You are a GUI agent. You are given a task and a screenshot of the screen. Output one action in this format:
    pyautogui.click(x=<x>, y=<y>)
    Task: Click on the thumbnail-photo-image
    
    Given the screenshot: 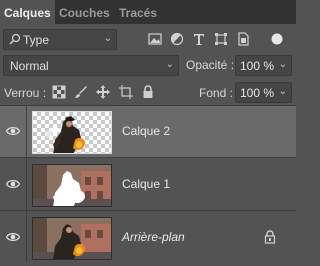 What is the action you would take?
    pyautogui.click(x=72, y=238)
    